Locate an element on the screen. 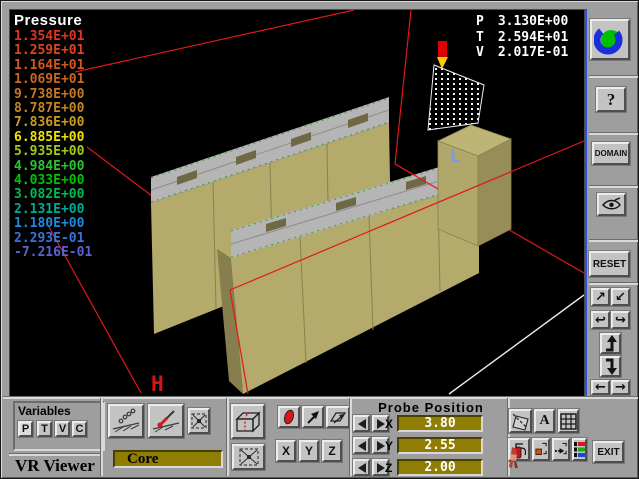 This screenshot has width=639, height=479. plane-move-button is located at coordinates (313, 417).